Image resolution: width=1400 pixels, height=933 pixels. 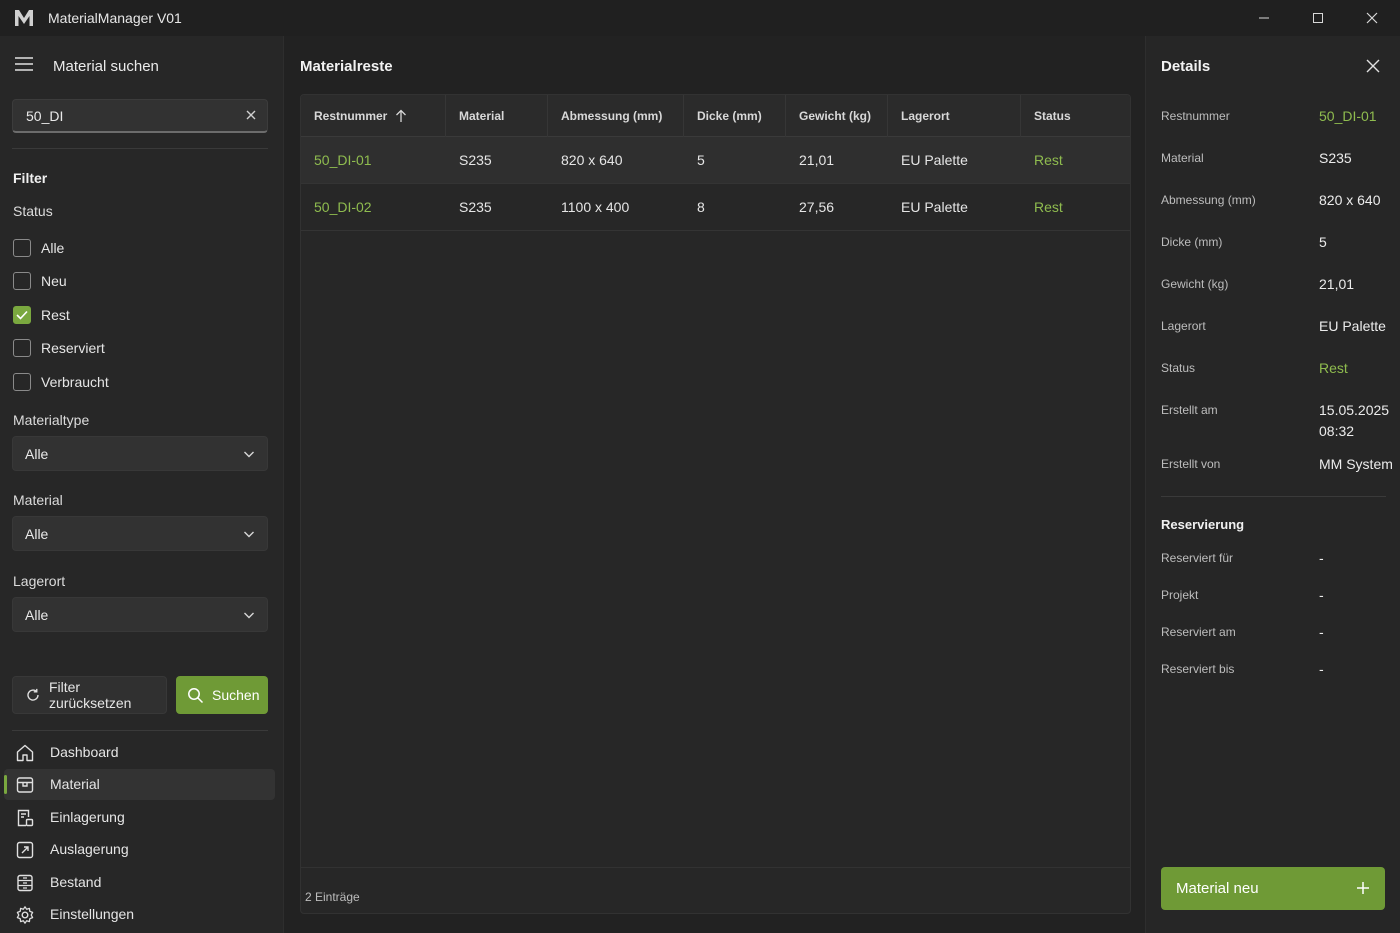 I want to click on detail-value-gewicht: 21,01, so click(x=1337, y=284).